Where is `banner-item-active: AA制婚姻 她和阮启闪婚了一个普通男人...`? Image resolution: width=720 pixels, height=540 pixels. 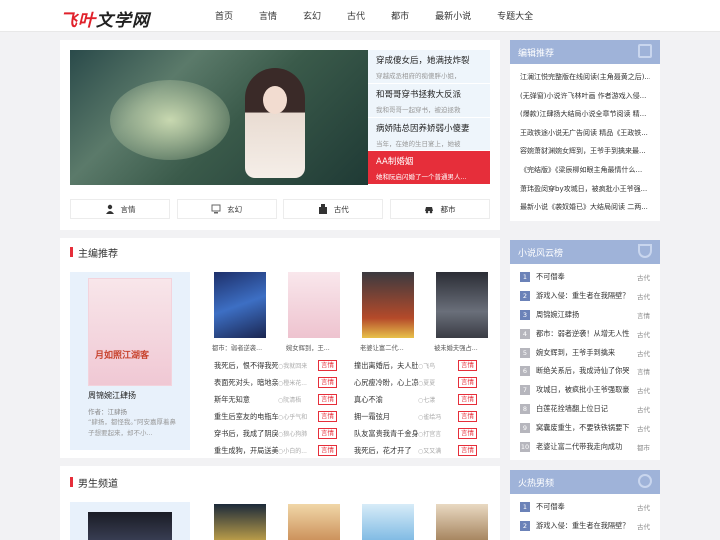
banner-item-active: AA制婚姻 她和阮启闪婚了一个普通男人... is located at coordinates (429, 168).